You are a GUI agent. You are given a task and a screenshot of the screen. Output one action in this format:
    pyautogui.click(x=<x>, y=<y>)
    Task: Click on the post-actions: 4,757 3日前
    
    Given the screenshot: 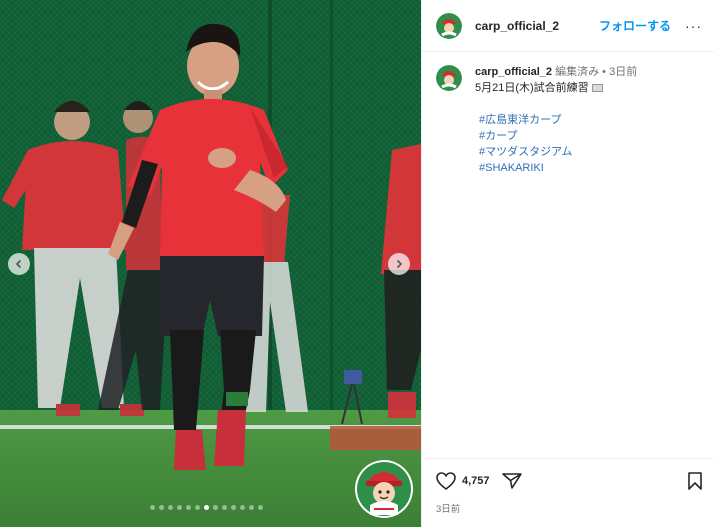 What is the action you would take?
    pyautogui.click(x=568, y=486)
    